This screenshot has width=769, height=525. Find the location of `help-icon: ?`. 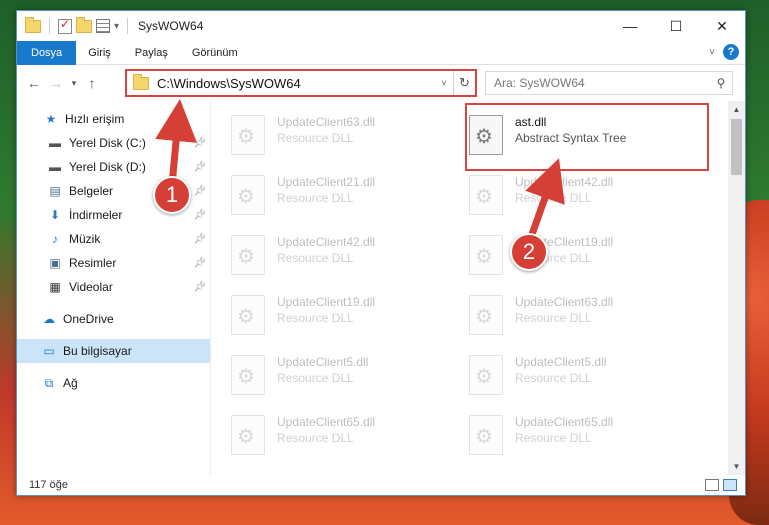

help-icon: ? is located at coordinates (731, 52).